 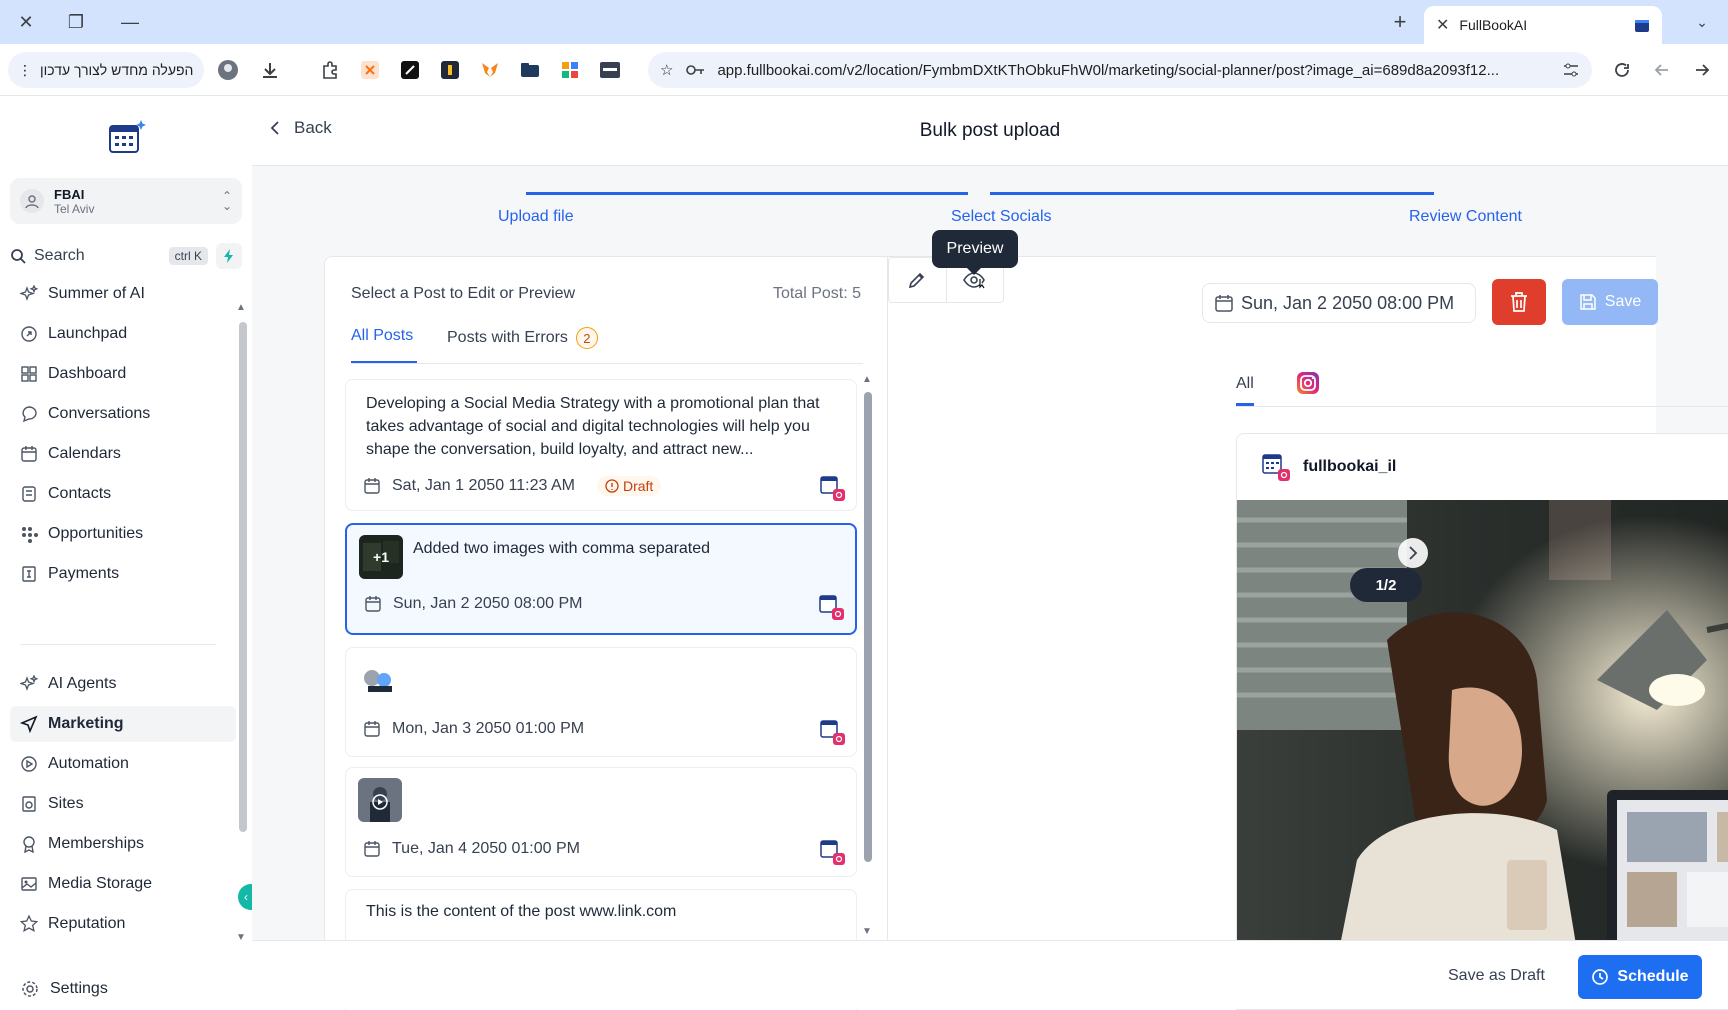 What do you see at coordinates (1610, 302) in the screenshot?
I see `save-button: Save` at bounding box center [1610, 302].